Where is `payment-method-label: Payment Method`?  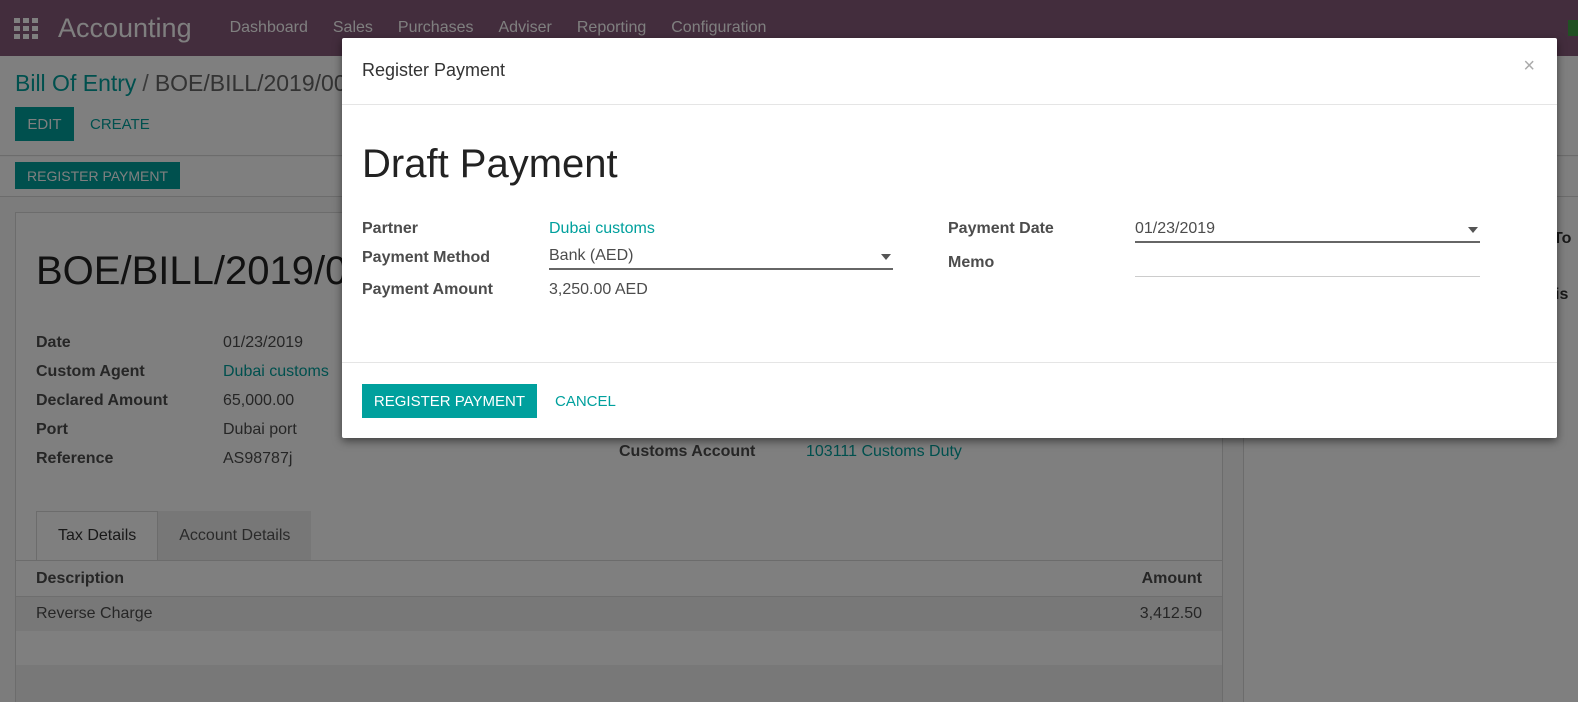
payment-method-label: Payment Method is located at coordinates (426, 257).